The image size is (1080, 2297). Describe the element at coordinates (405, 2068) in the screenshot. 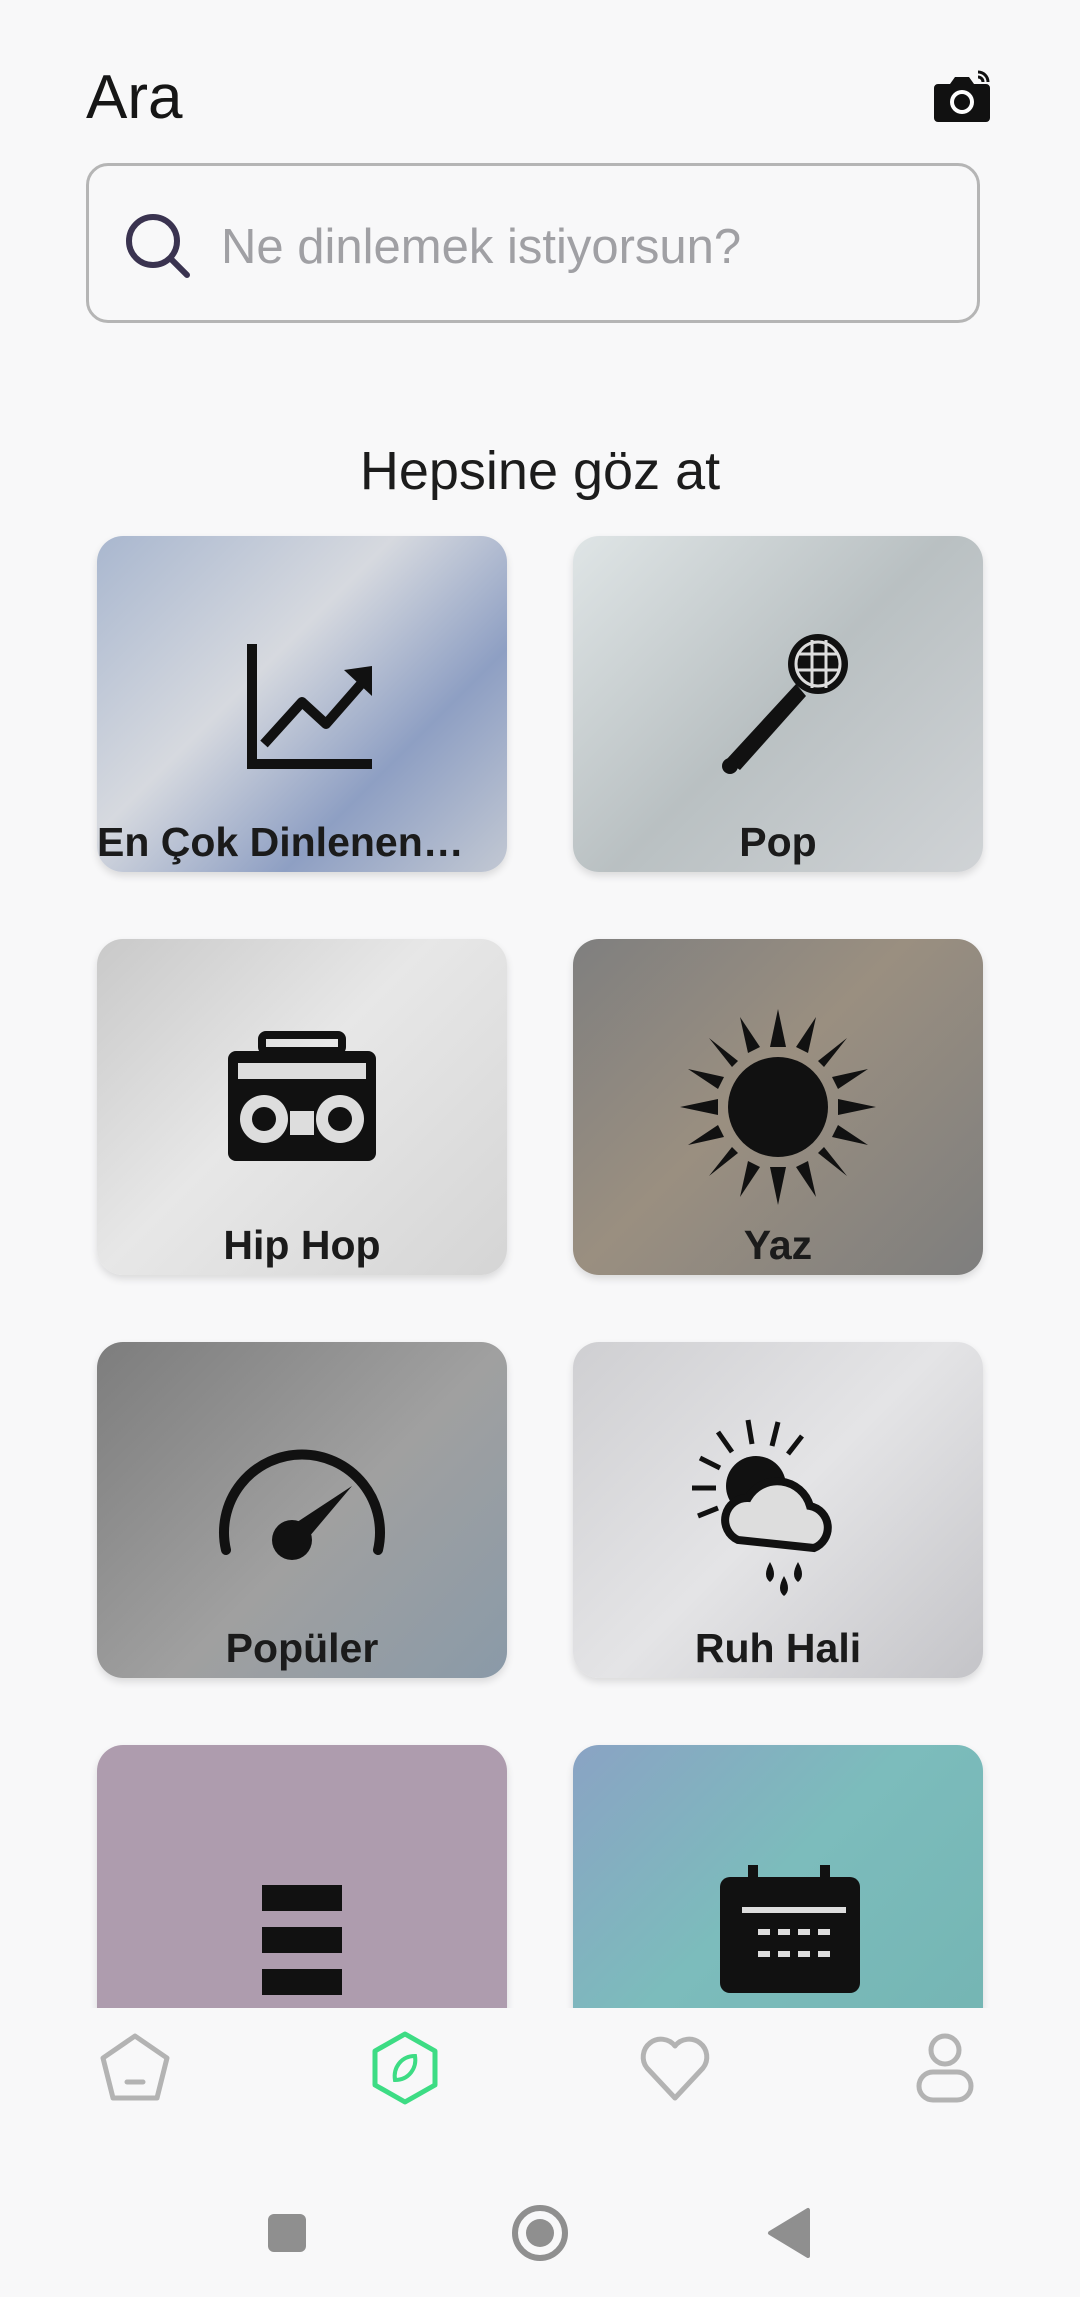

I see `compass-icon` at that location.